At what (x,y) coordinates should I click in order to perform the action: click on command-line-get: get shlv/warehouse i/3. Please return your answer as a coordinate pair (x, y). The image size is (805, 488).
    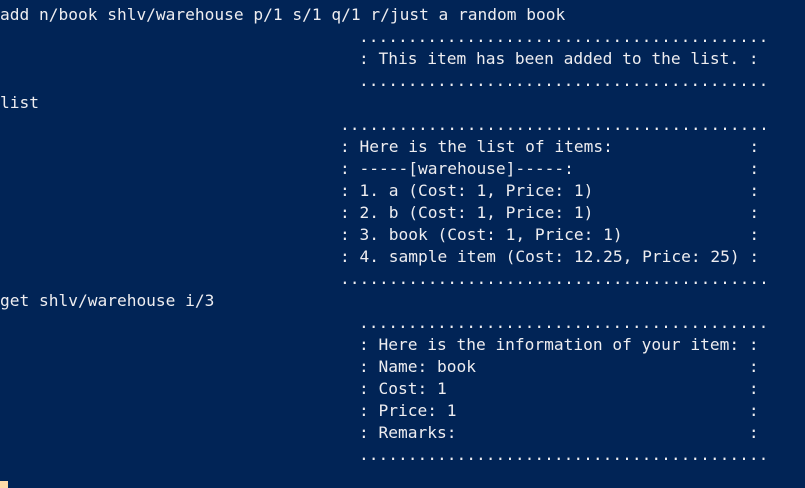
    Looking at the image, I should click on (107, 300).